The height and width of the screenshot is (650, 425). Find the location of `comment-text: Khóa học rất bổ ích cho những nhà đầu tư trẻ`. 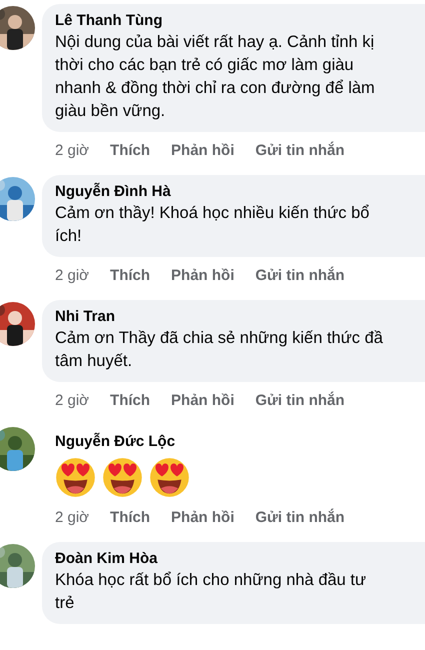

comment-text: Khóa học rất bổ ích cho những nhà đầu tư trẻ is located at coordinates (211, 592).